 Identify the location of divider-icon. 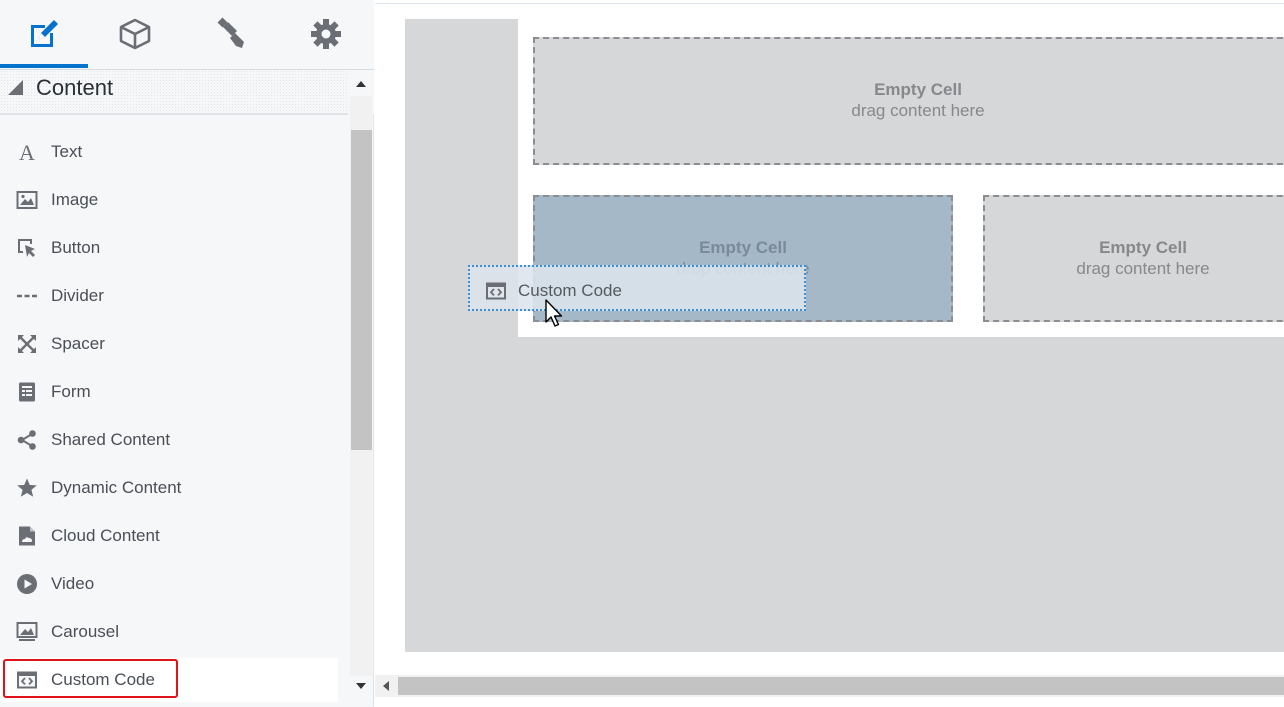
(27, 296).